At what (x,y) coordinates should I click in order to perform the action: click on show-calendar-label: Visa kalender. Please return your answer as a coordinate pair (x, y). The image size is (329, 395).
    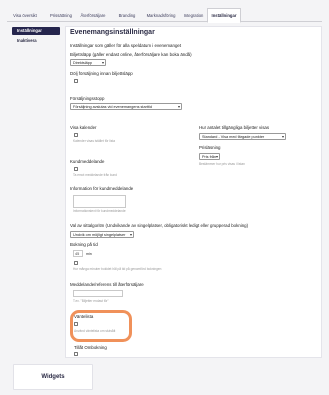
    Looking at the image, I should click on (83, 127).